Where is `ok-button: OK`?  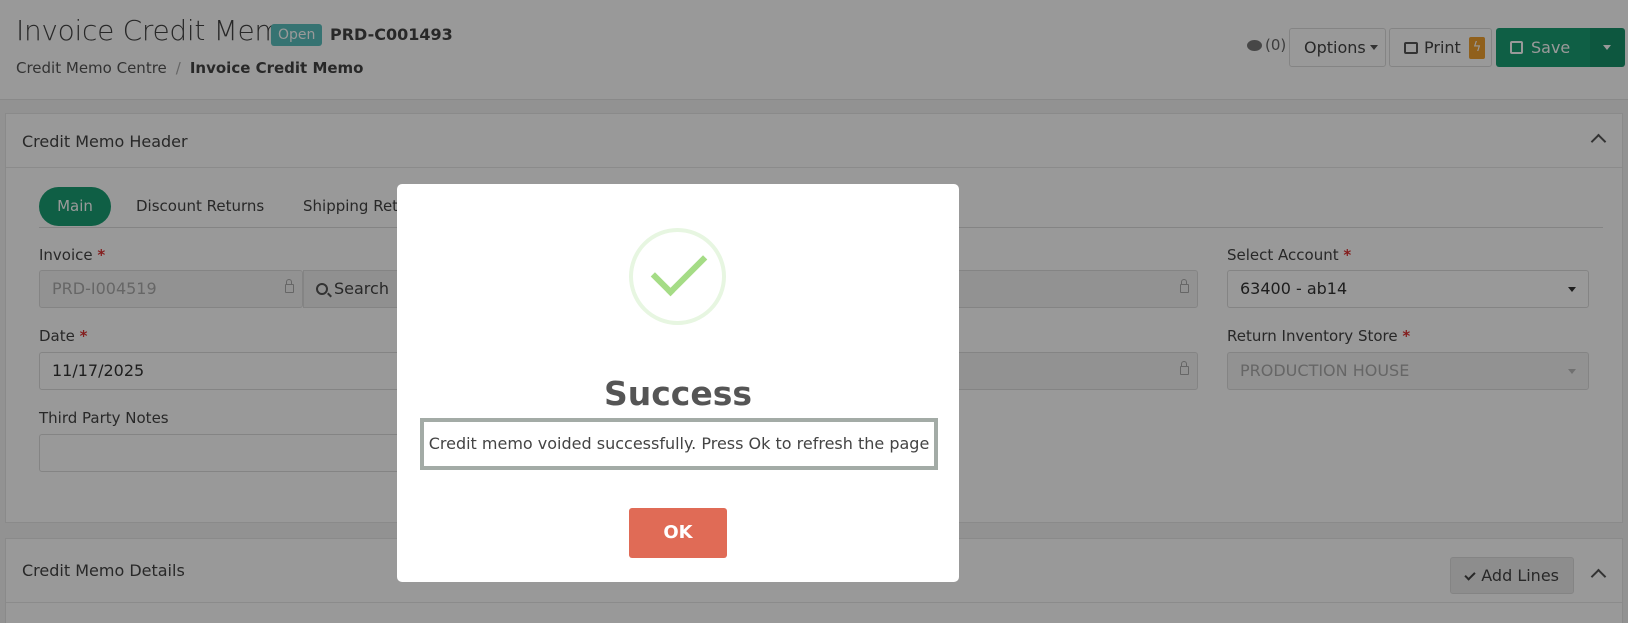 ok-button: OK is located at coordinates (678, 533).